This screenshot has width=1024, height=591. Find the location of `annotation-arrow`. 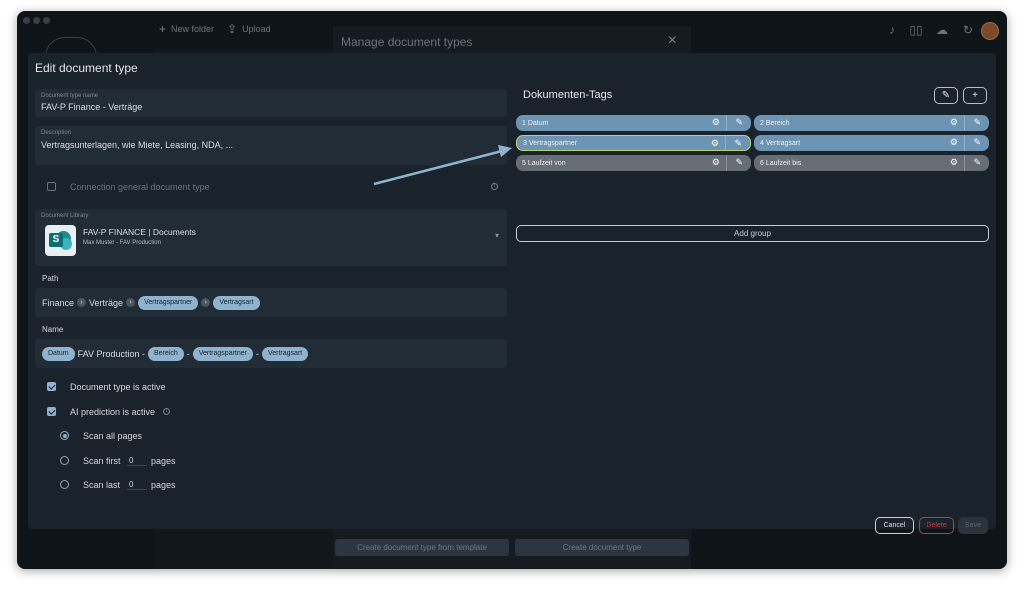

annotation-arrow is located at coordinates (442, 165).